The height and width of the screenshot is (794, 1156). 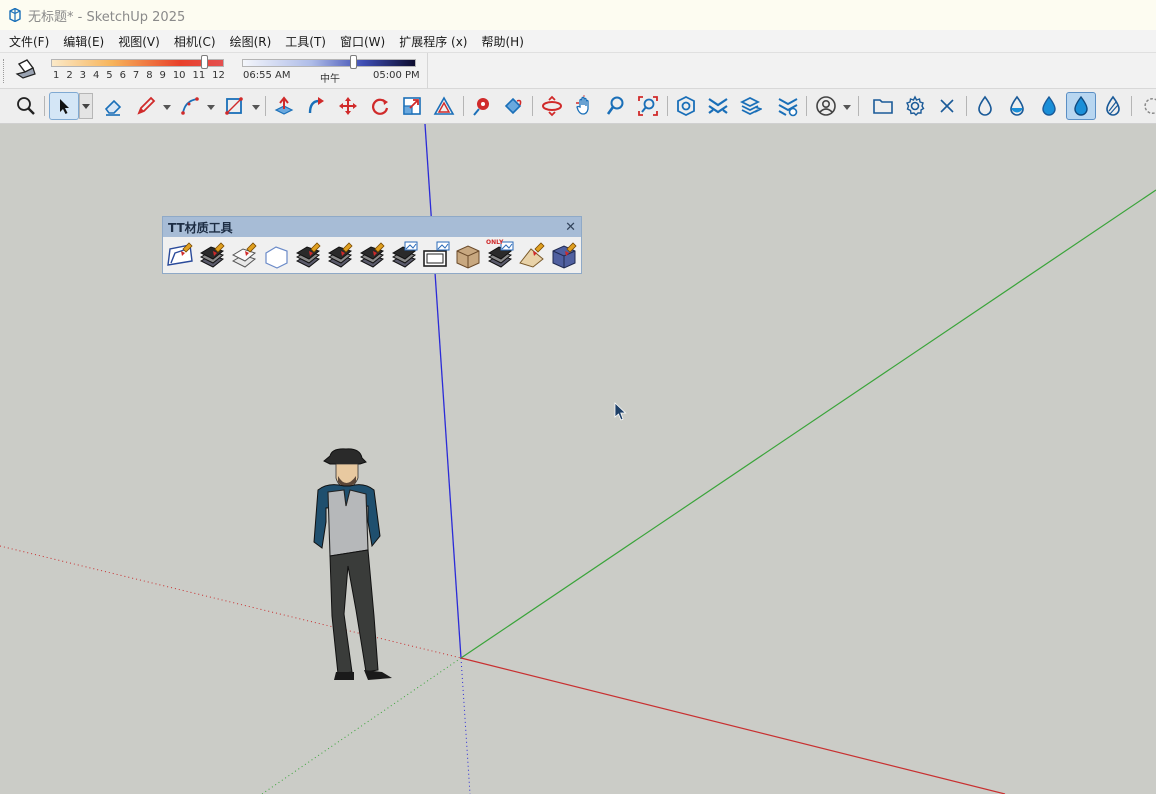 I want to click on line-tool, so click(x=146, y=106).